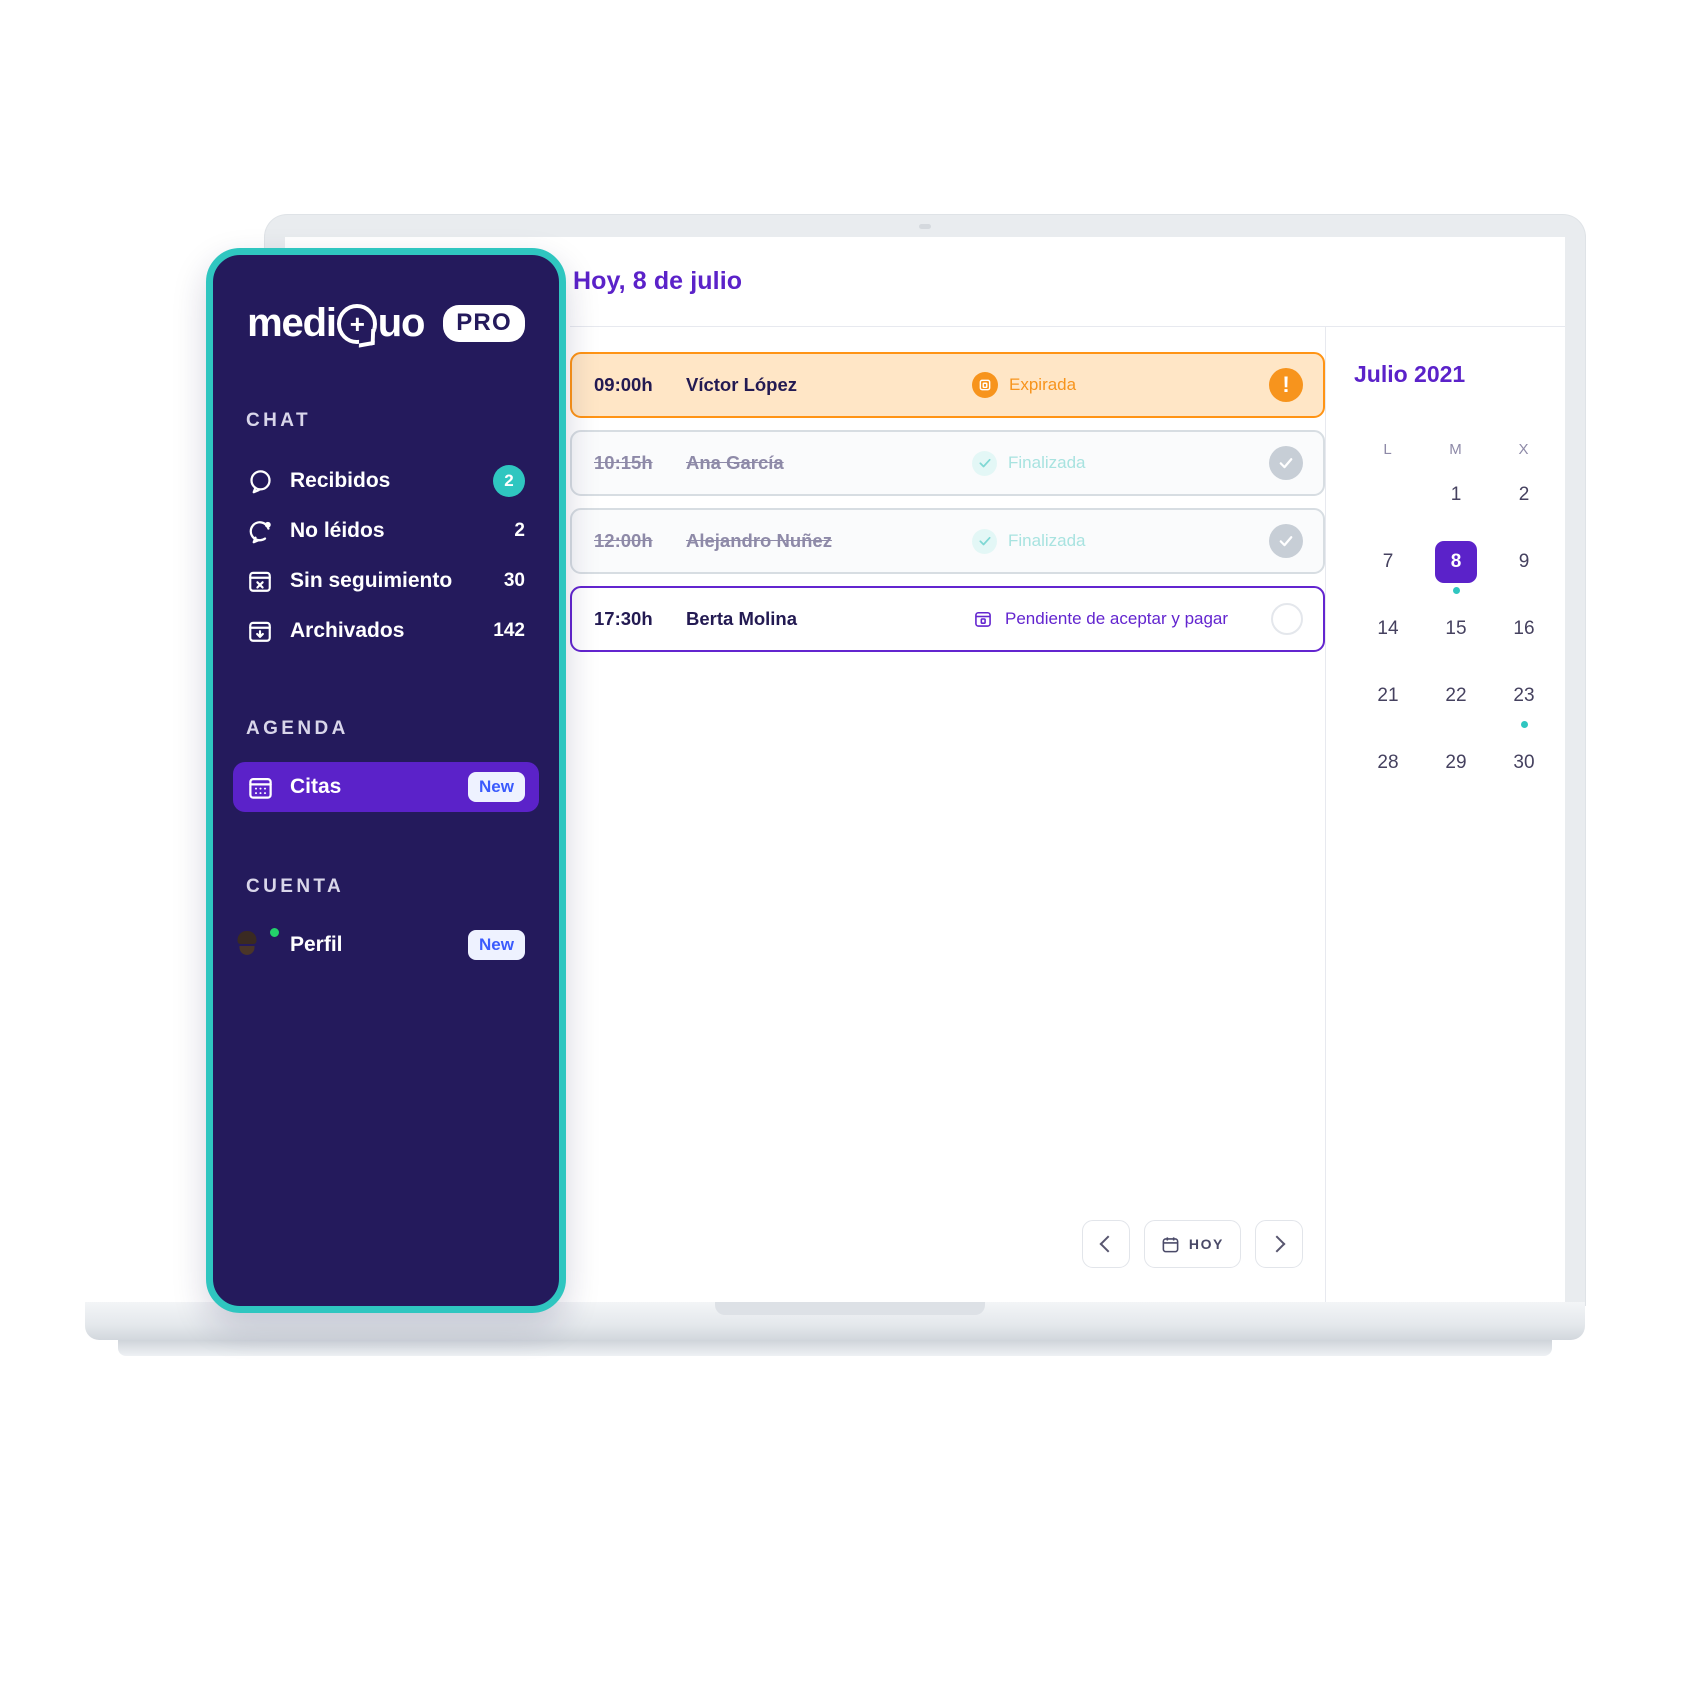 This screenshot has height=1700, width=1700. Describe the element at coordinates (1524, 629) in the screenshot. I see `calendar-day-number: 16` at that location.